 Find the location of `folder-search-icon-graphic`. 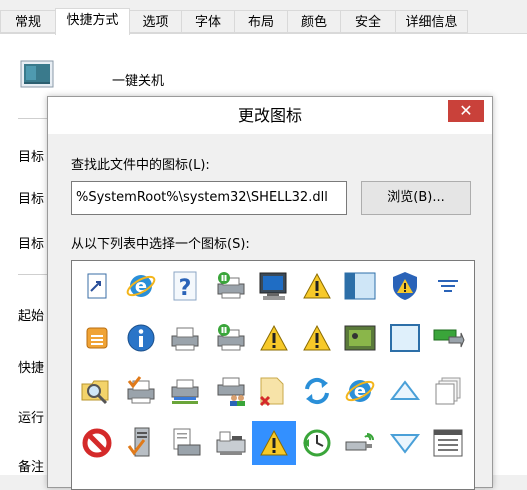

folder-search-icon-graphic is located at coordinates (95, 392).